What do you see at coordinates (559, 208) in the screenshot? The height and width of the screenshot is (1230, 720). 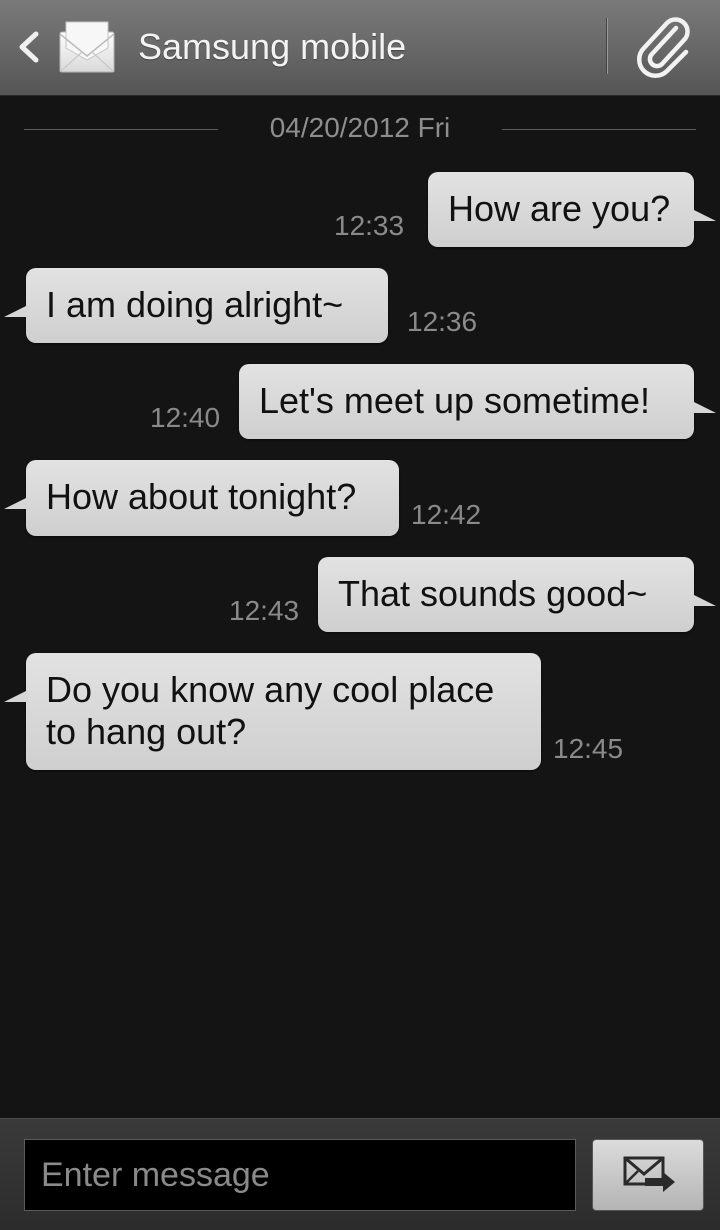 I see `message-text: How are you?` at bounding box center [559, 208].